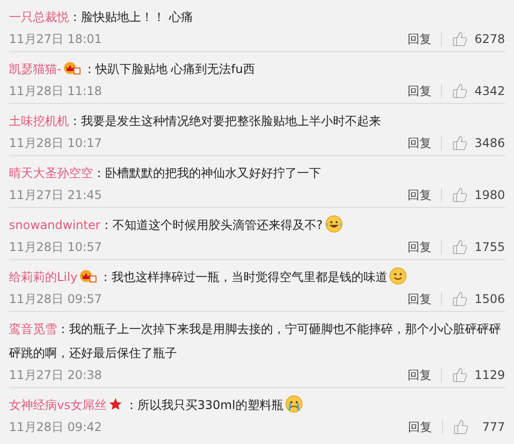 The width and height of the screenshot is (514, 444). I want to click on like-count: 1755, so click(489, 247).